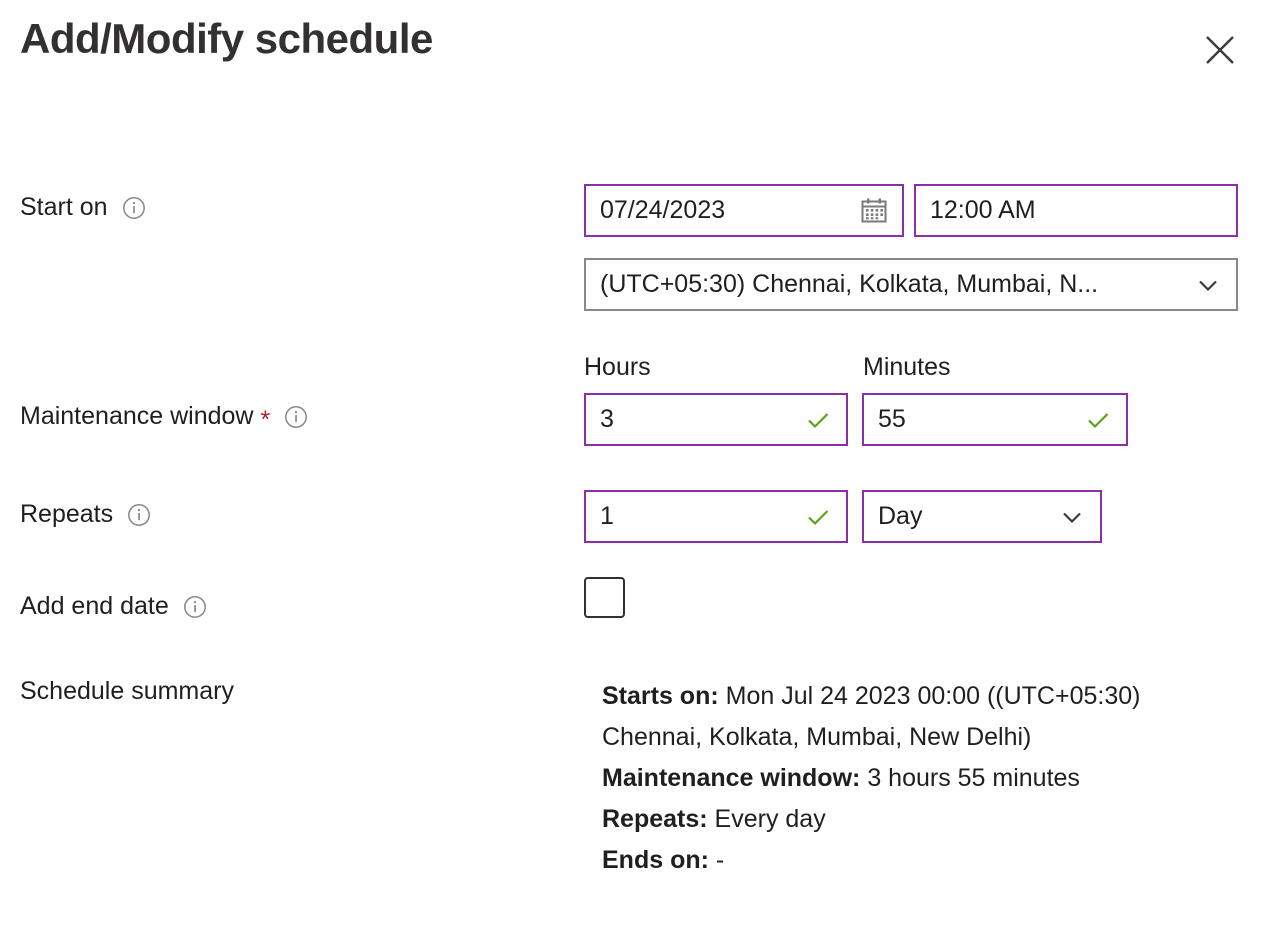  I want to click on row-repeats: Repeats 1 Day, so click(636, 492).